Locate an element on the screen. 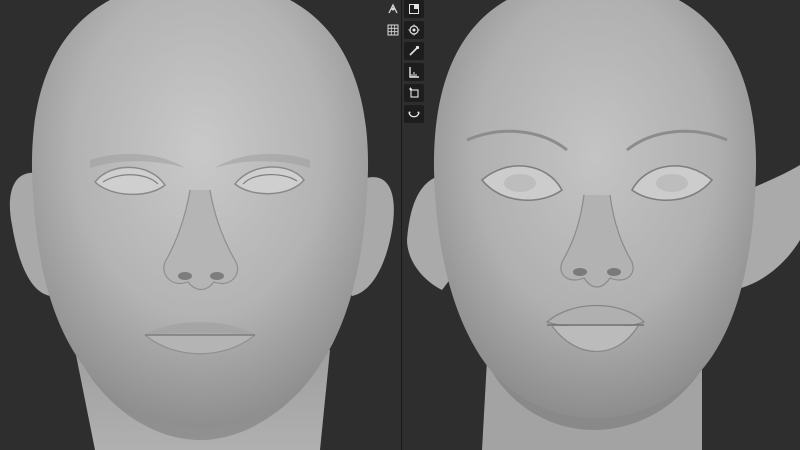 The width and height of the screenshot is (800, 450). smooth-curve-icon is located at coordinates (414, 114).